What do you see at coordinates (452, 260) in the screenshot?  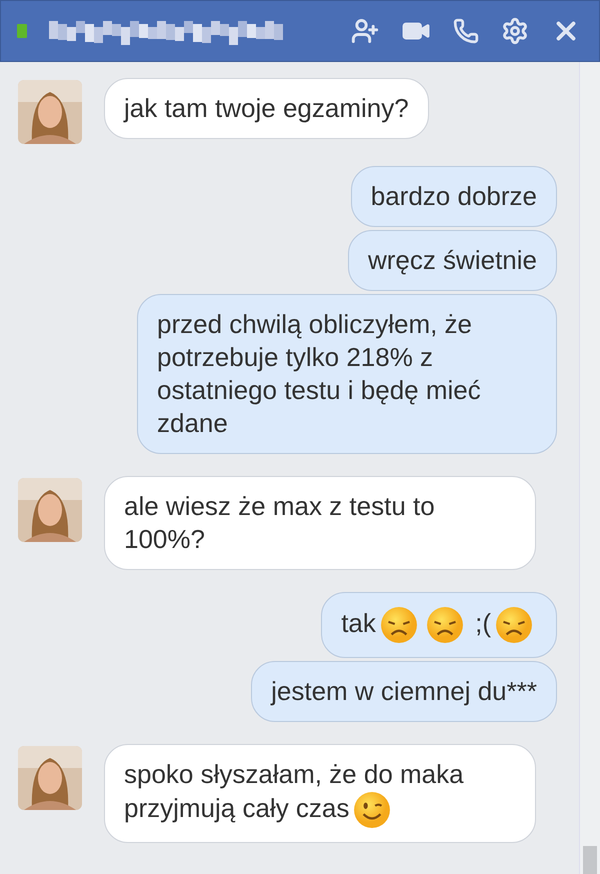 I see `message-bubble: wręcz świetnie` at bounding box center [452, 260].